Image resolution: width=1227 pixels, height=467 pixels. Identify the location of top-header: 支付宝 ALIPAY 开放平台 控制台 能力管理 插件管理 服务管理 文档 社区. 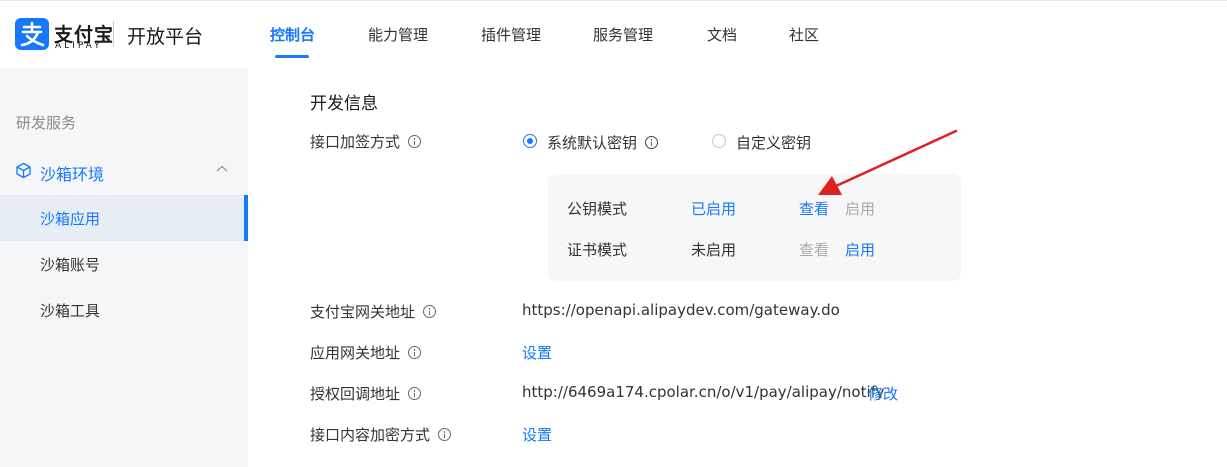
(613, 34).